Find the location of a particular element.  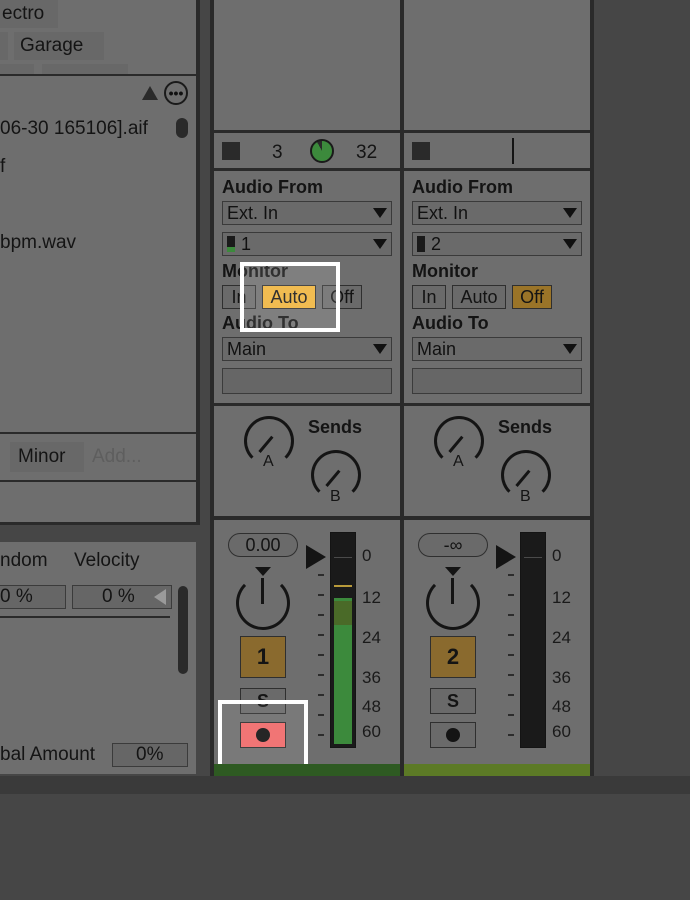

track-2-clip-area is located at coordinates (497, 65).